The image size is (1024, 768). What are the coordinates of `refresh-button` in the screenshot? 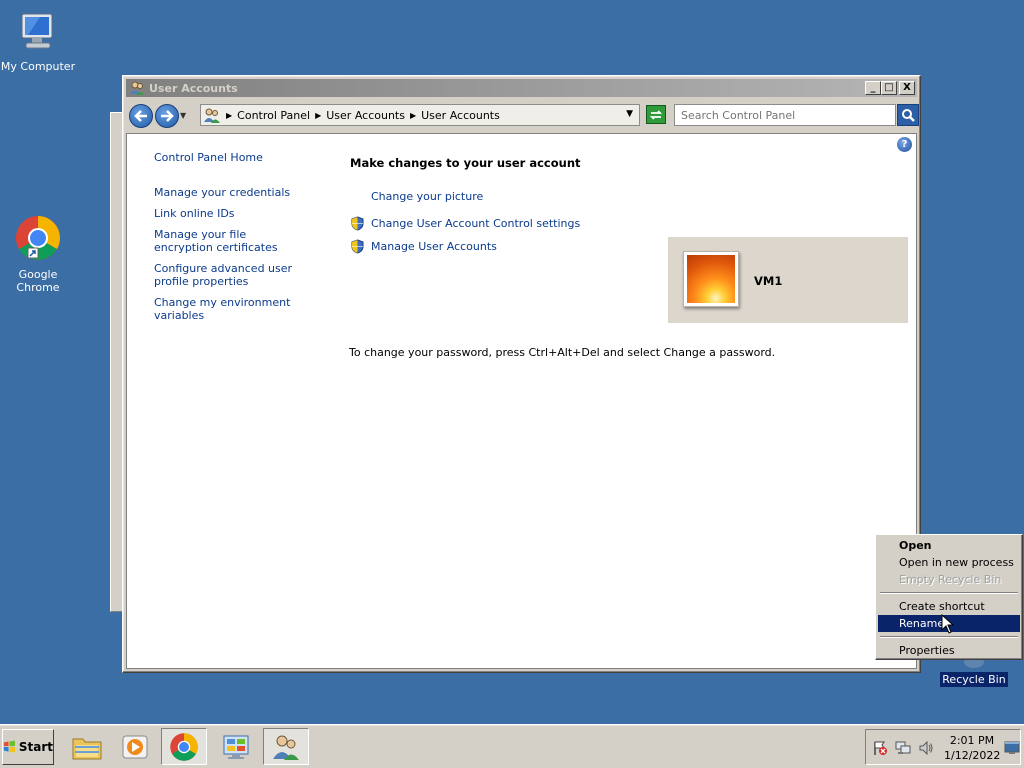 It's located at (656, 114).